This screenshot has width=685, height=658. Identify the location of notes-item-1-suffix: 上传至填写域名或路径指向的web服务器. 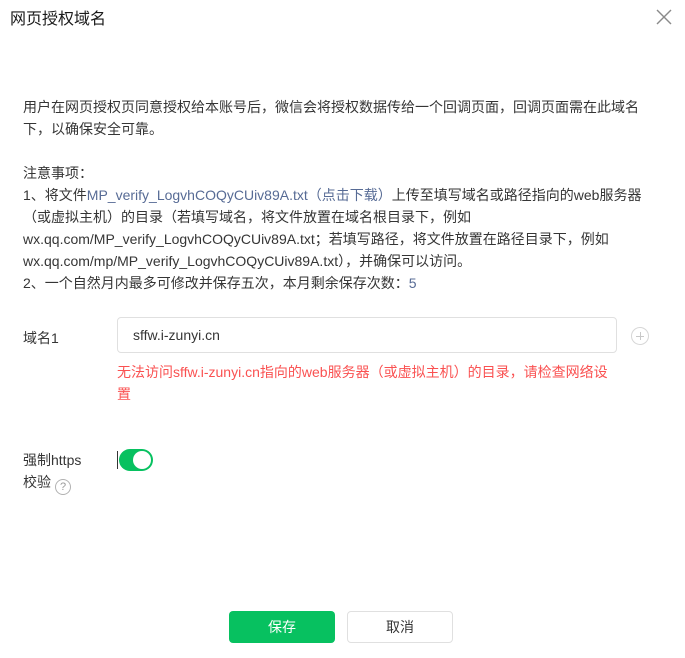
(516, 195).